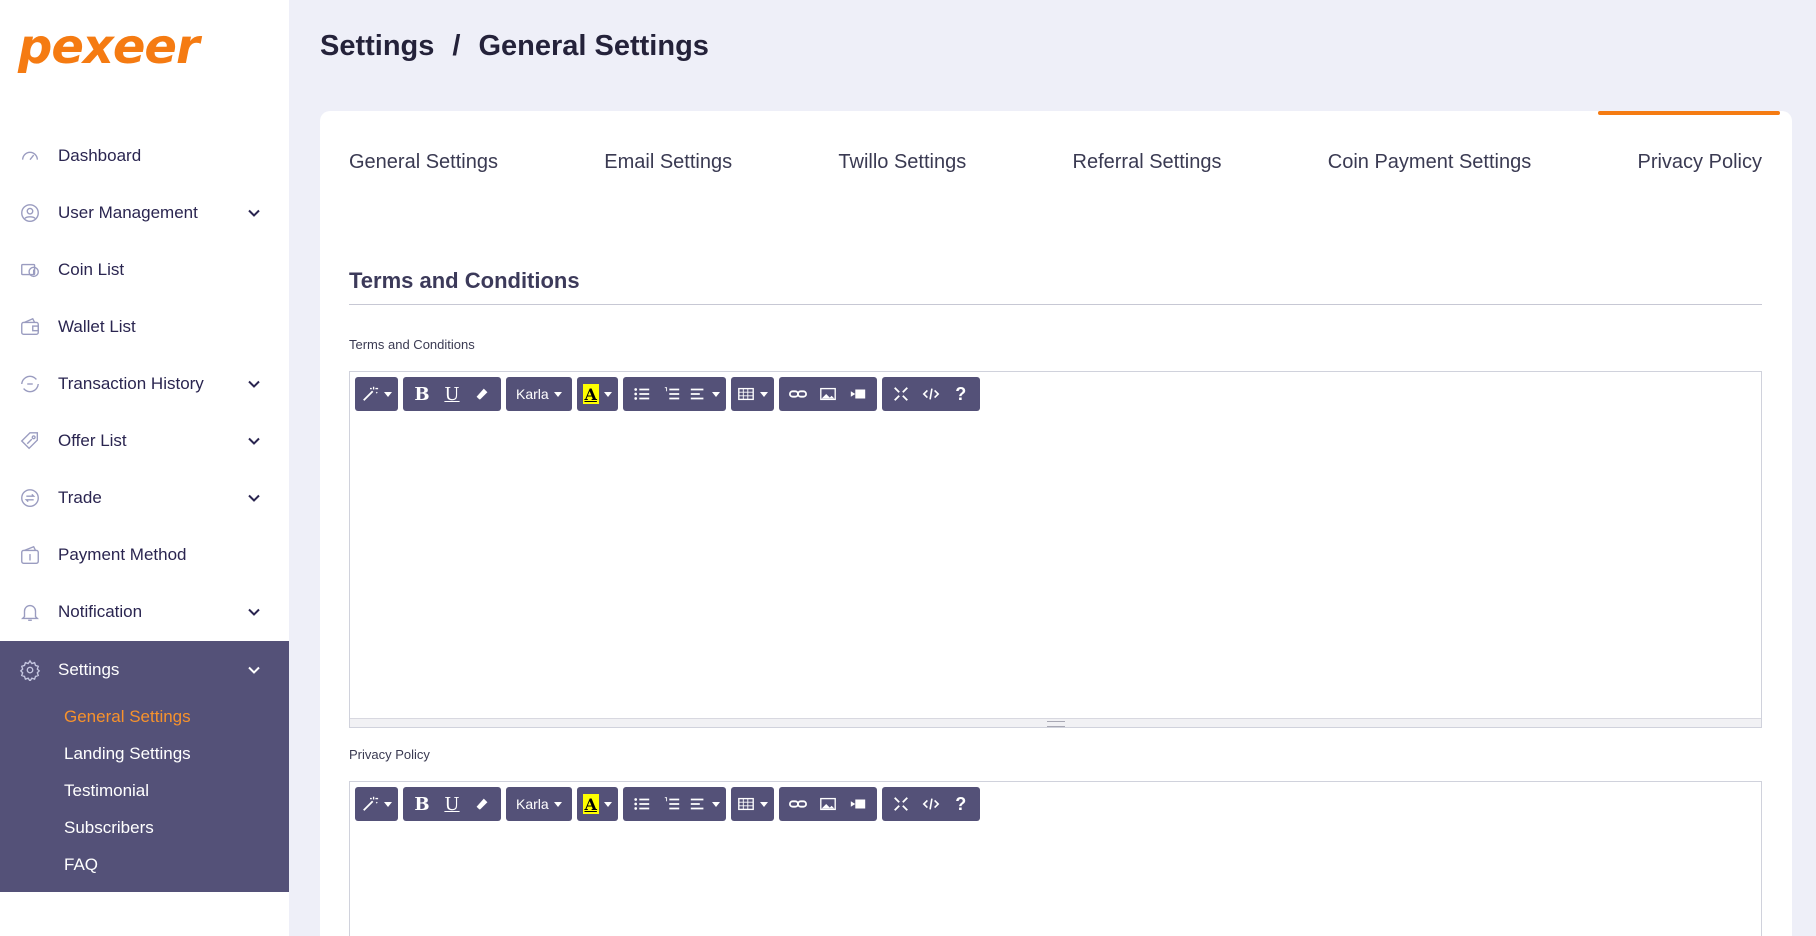  Describe the element at coordinates (176, 827) in the screenshot. I see `submenu-subscribers: Subscribers` at that location.